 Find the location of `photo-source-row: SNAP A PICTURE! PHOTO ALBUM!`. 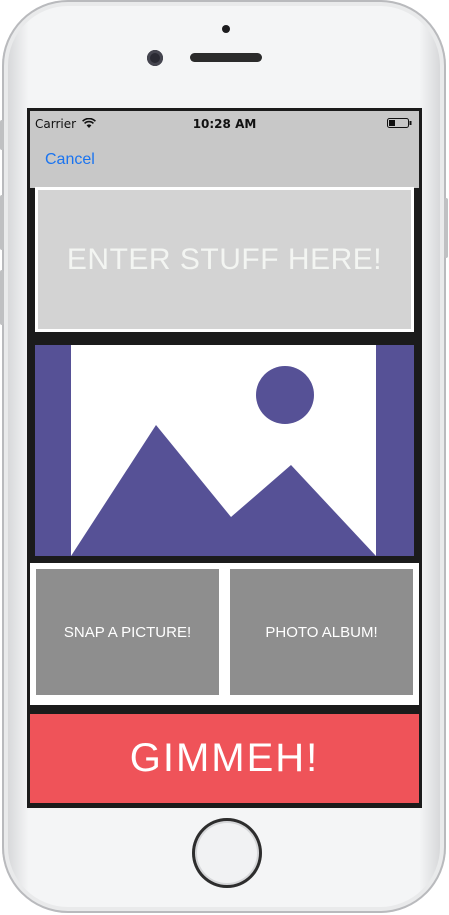

photo-source-row: SNAP A PICTURE! PHOTO ALBUM! is located at coordinates (224, 634).